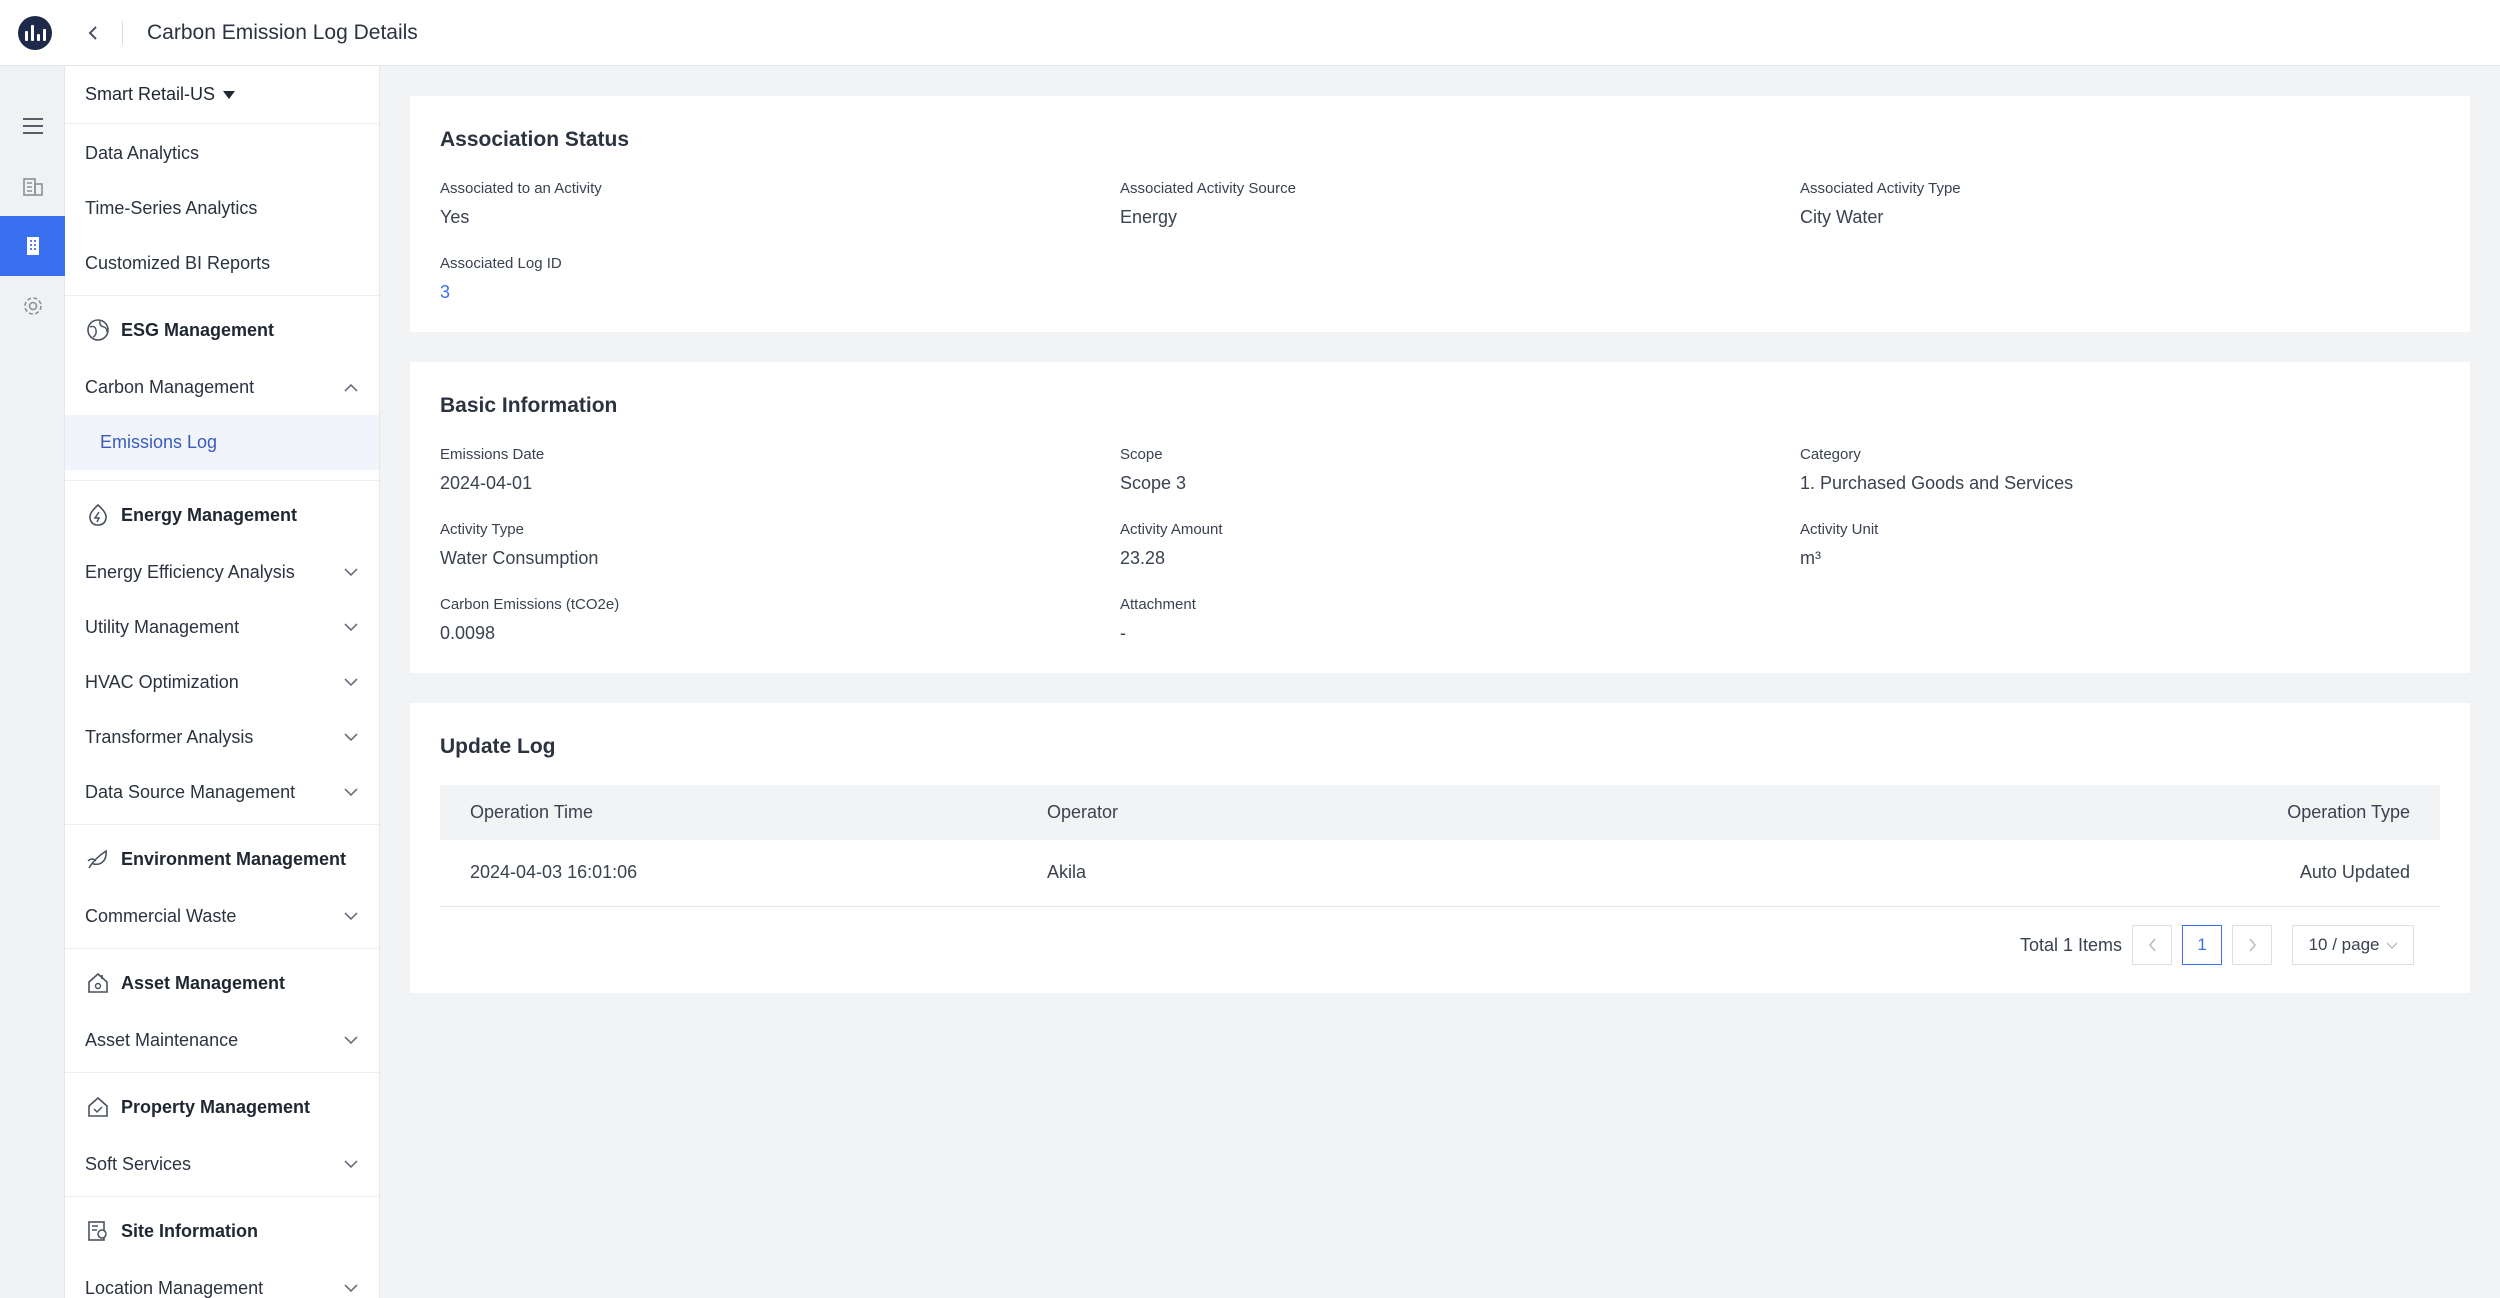 The width and height of the screenshot is (2500, 1298). Describe the element at coordinates (521, 203) in the screenshot. I see `associated-activity-field: Associated to an Activity Yes` at that location.